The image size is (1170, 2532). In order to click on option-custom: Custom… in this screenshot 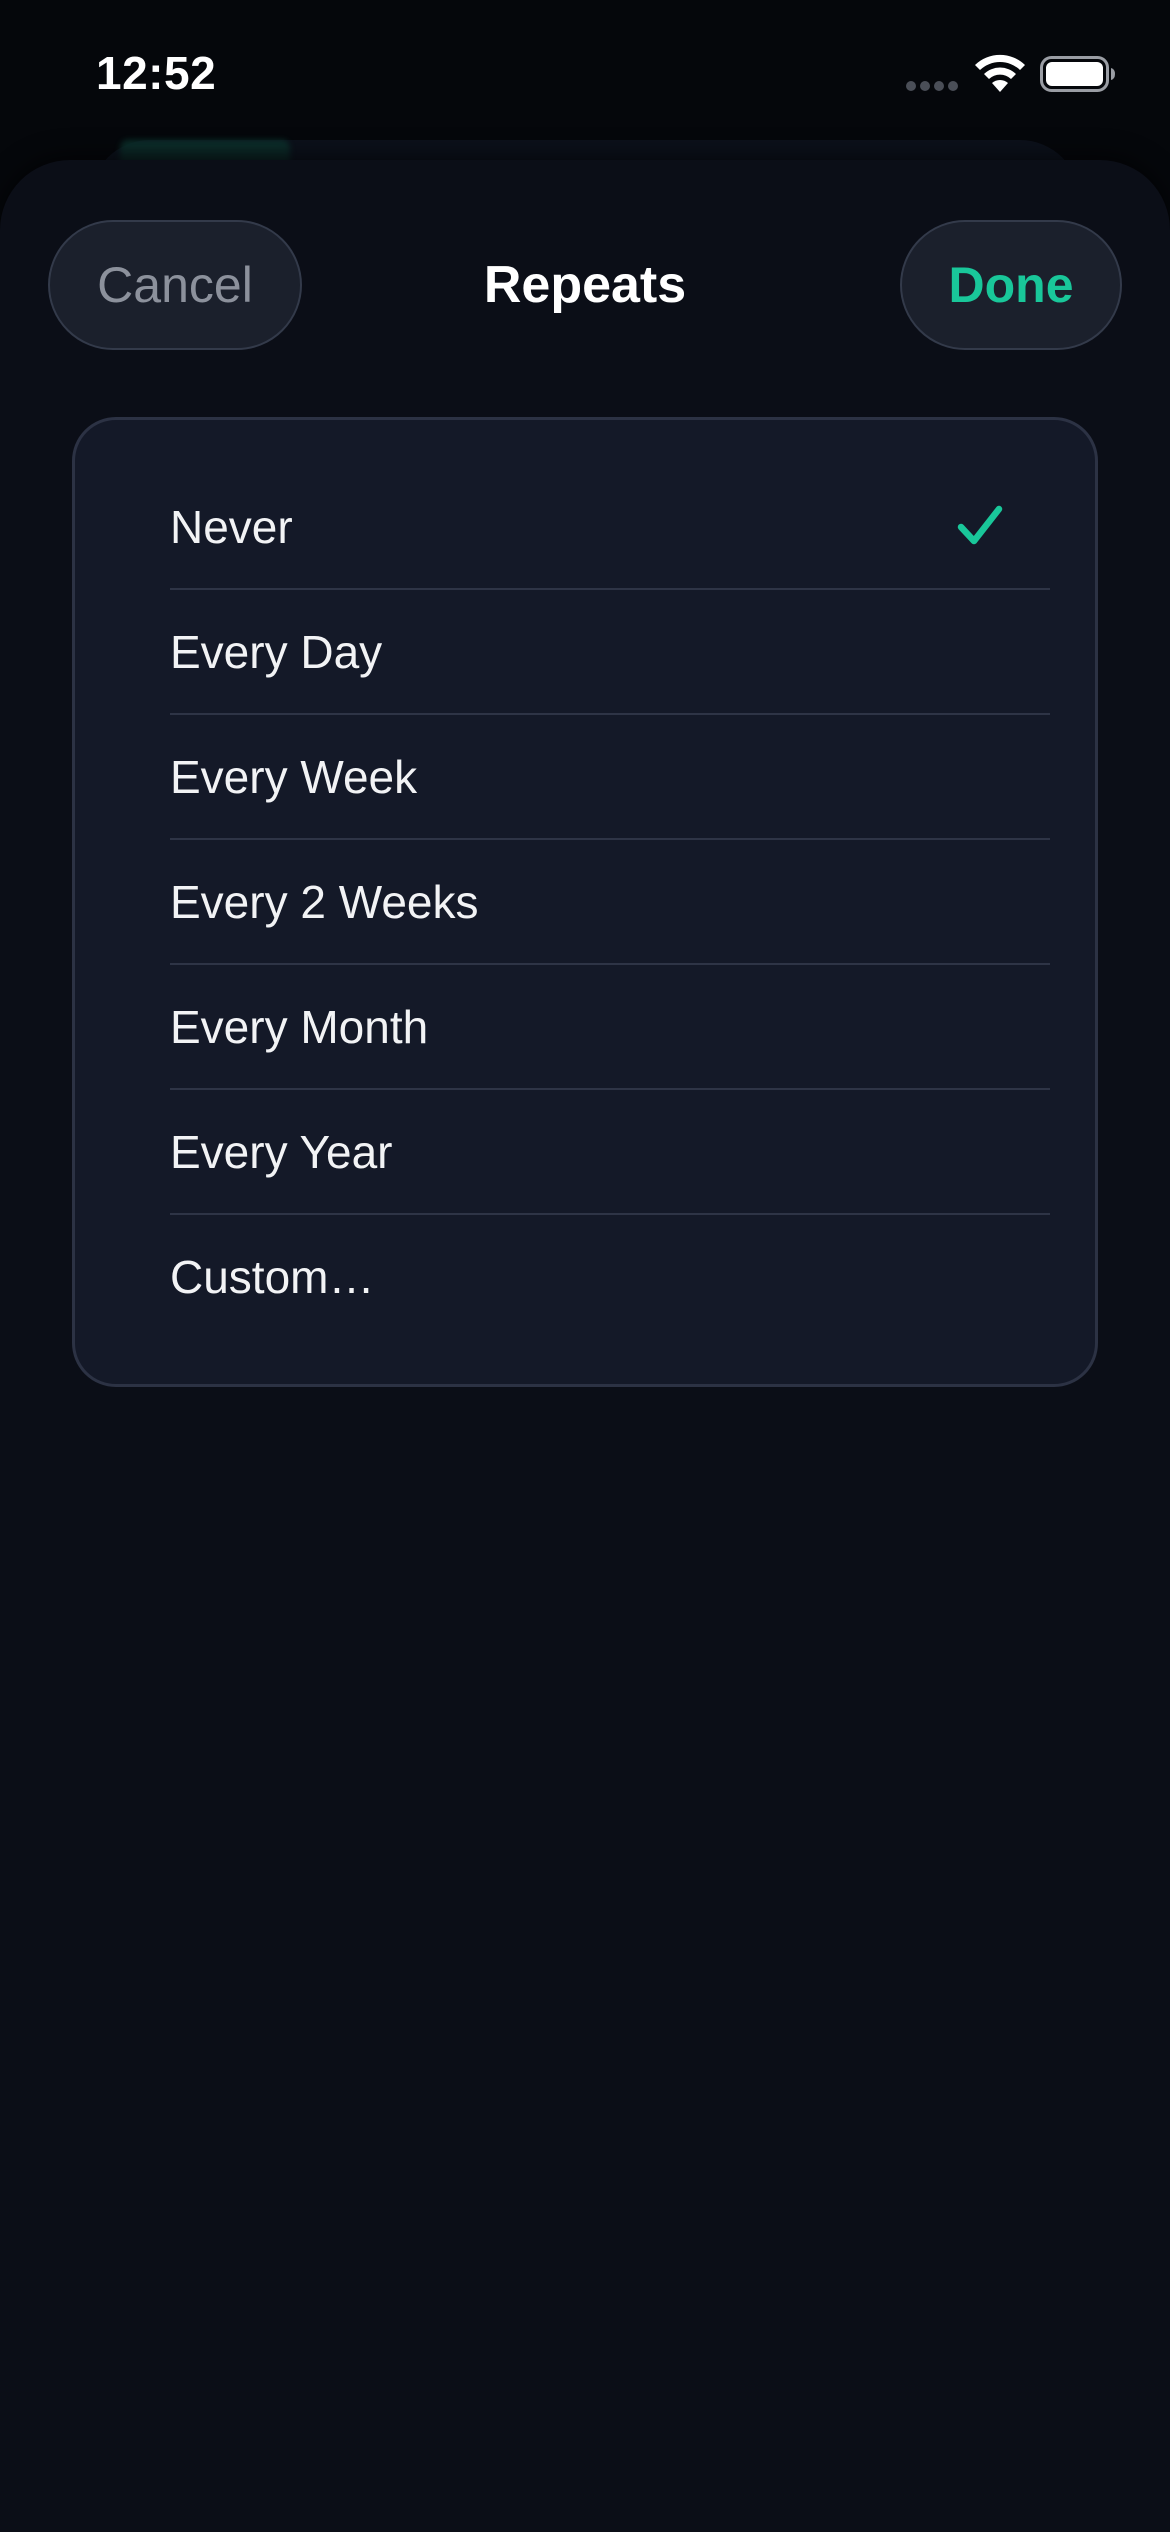, I will do `click(585, 1277)`.